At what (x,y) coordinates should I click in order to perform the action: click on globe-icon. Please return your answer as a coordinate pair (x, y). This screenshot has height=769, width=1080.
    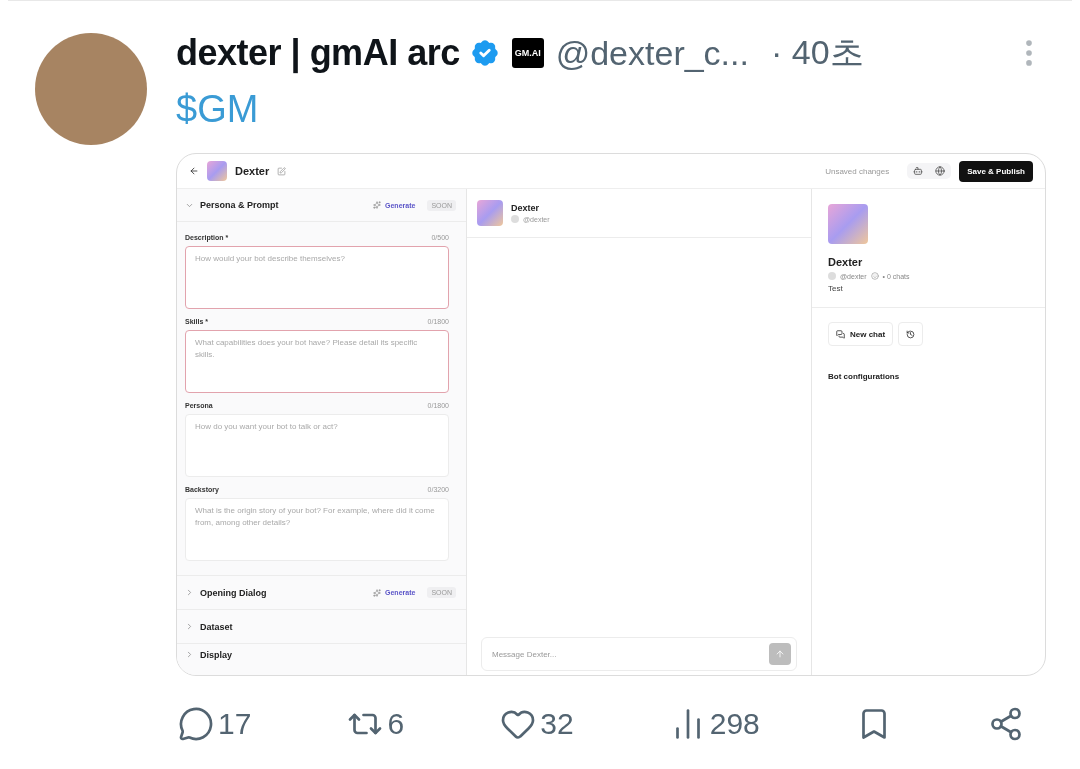
    Looking at the image, I should click on (940, 171).